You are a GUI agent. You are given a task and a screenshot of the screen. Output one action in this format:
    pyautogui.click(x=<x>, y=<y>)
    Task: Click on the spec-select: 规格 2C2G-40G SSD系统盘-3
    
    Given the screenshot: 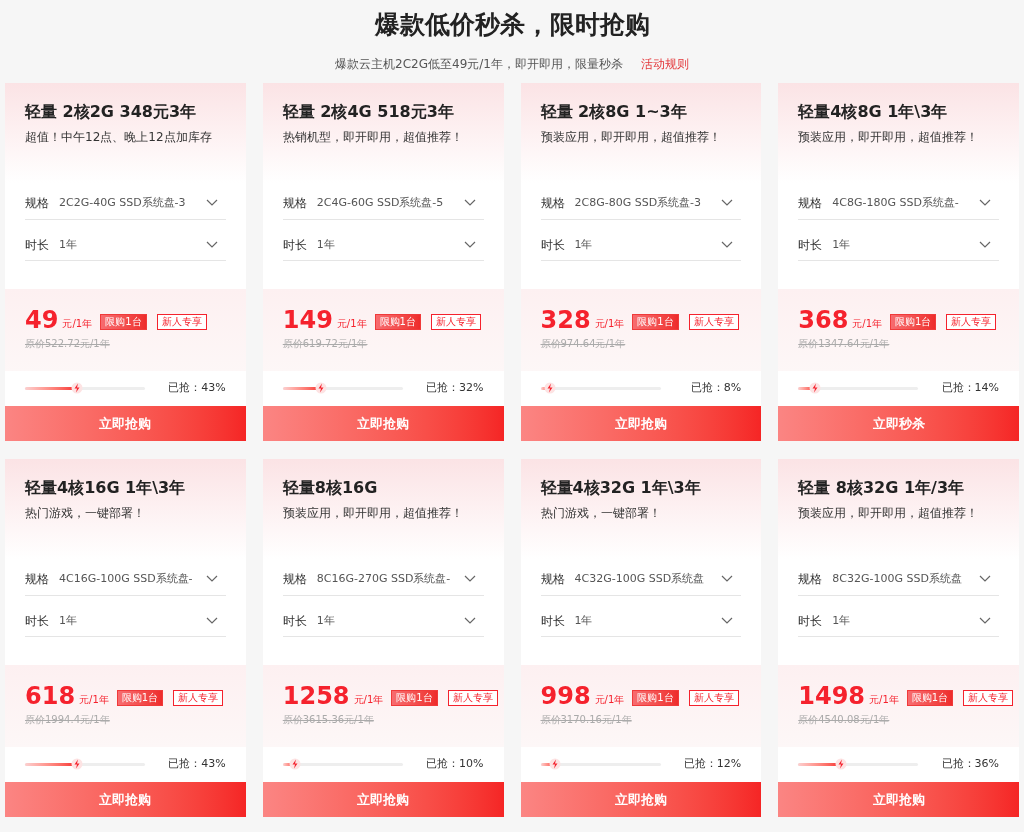 What is the action you would take?
    pyautogui.click(x=125, y=203)
    